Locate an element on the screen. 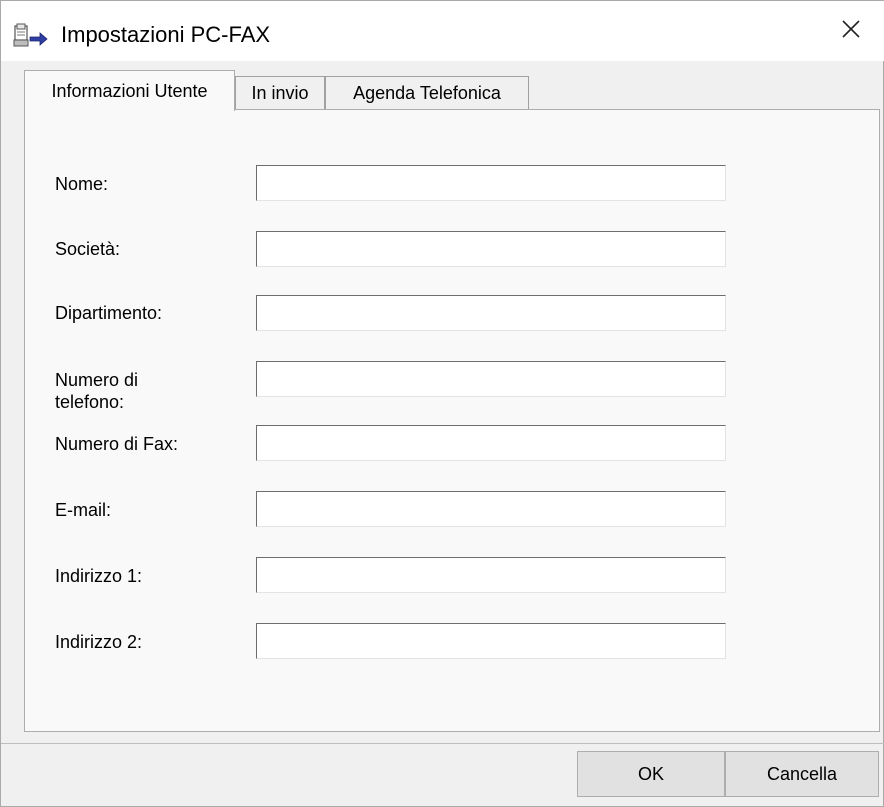  nome-label: Nome: is located at coordinates (82, 184).